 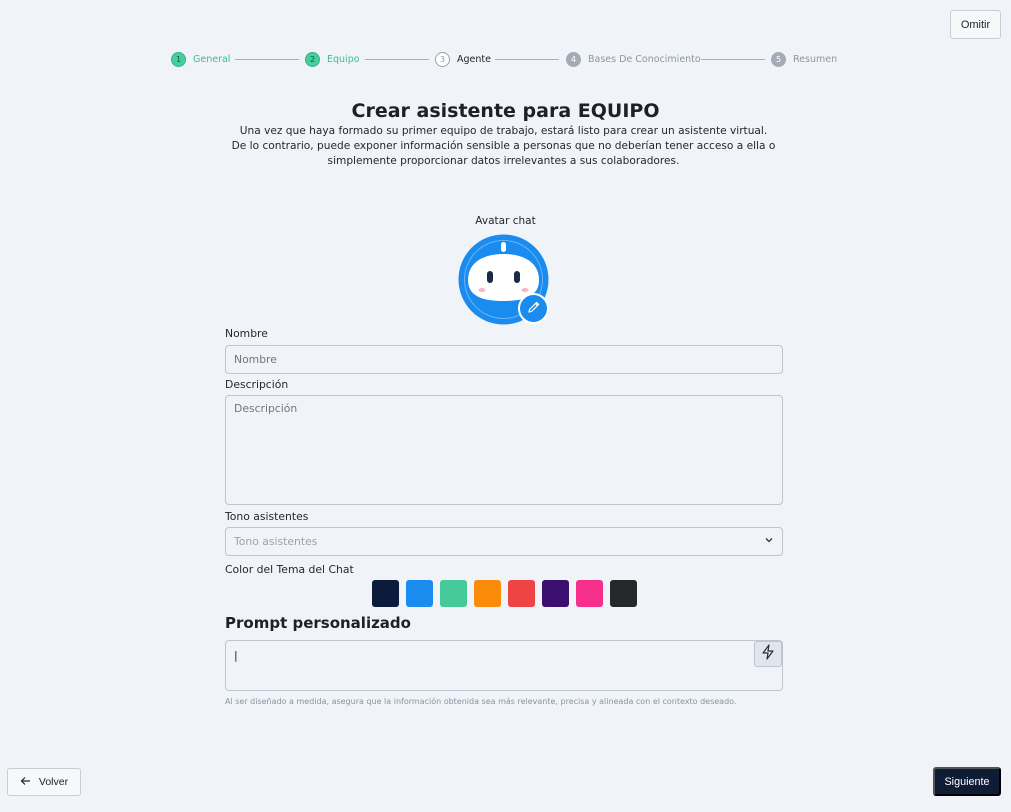 What do you see at coordinates (178, 59) in the screenshot?
I see `step-number: 1` at bounding box center [178, 59].